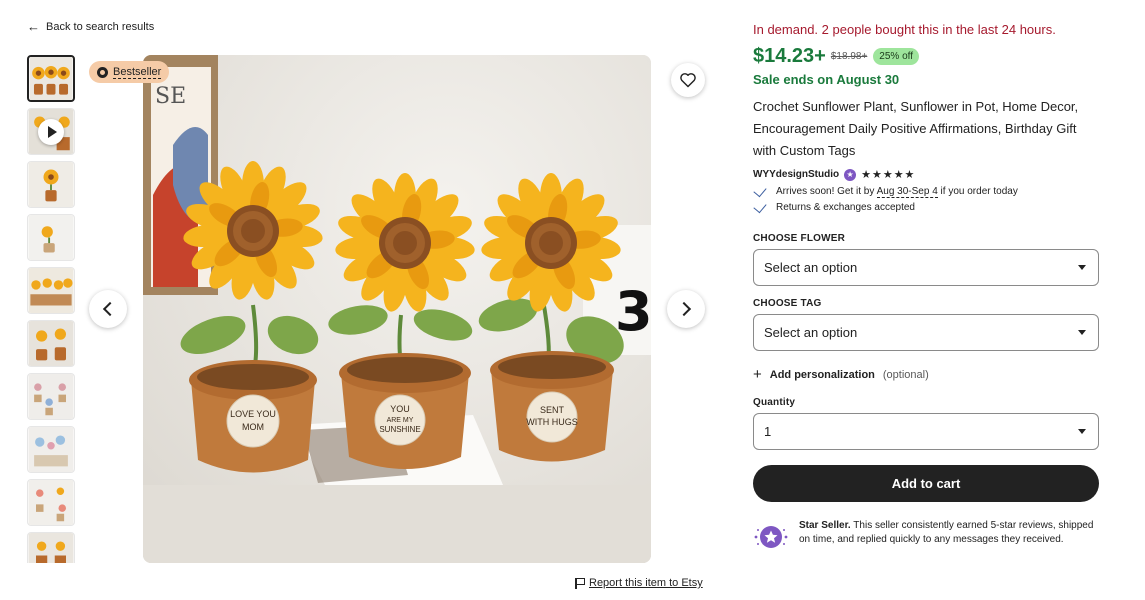  I want to click on flag-icon, so click(580, 583).